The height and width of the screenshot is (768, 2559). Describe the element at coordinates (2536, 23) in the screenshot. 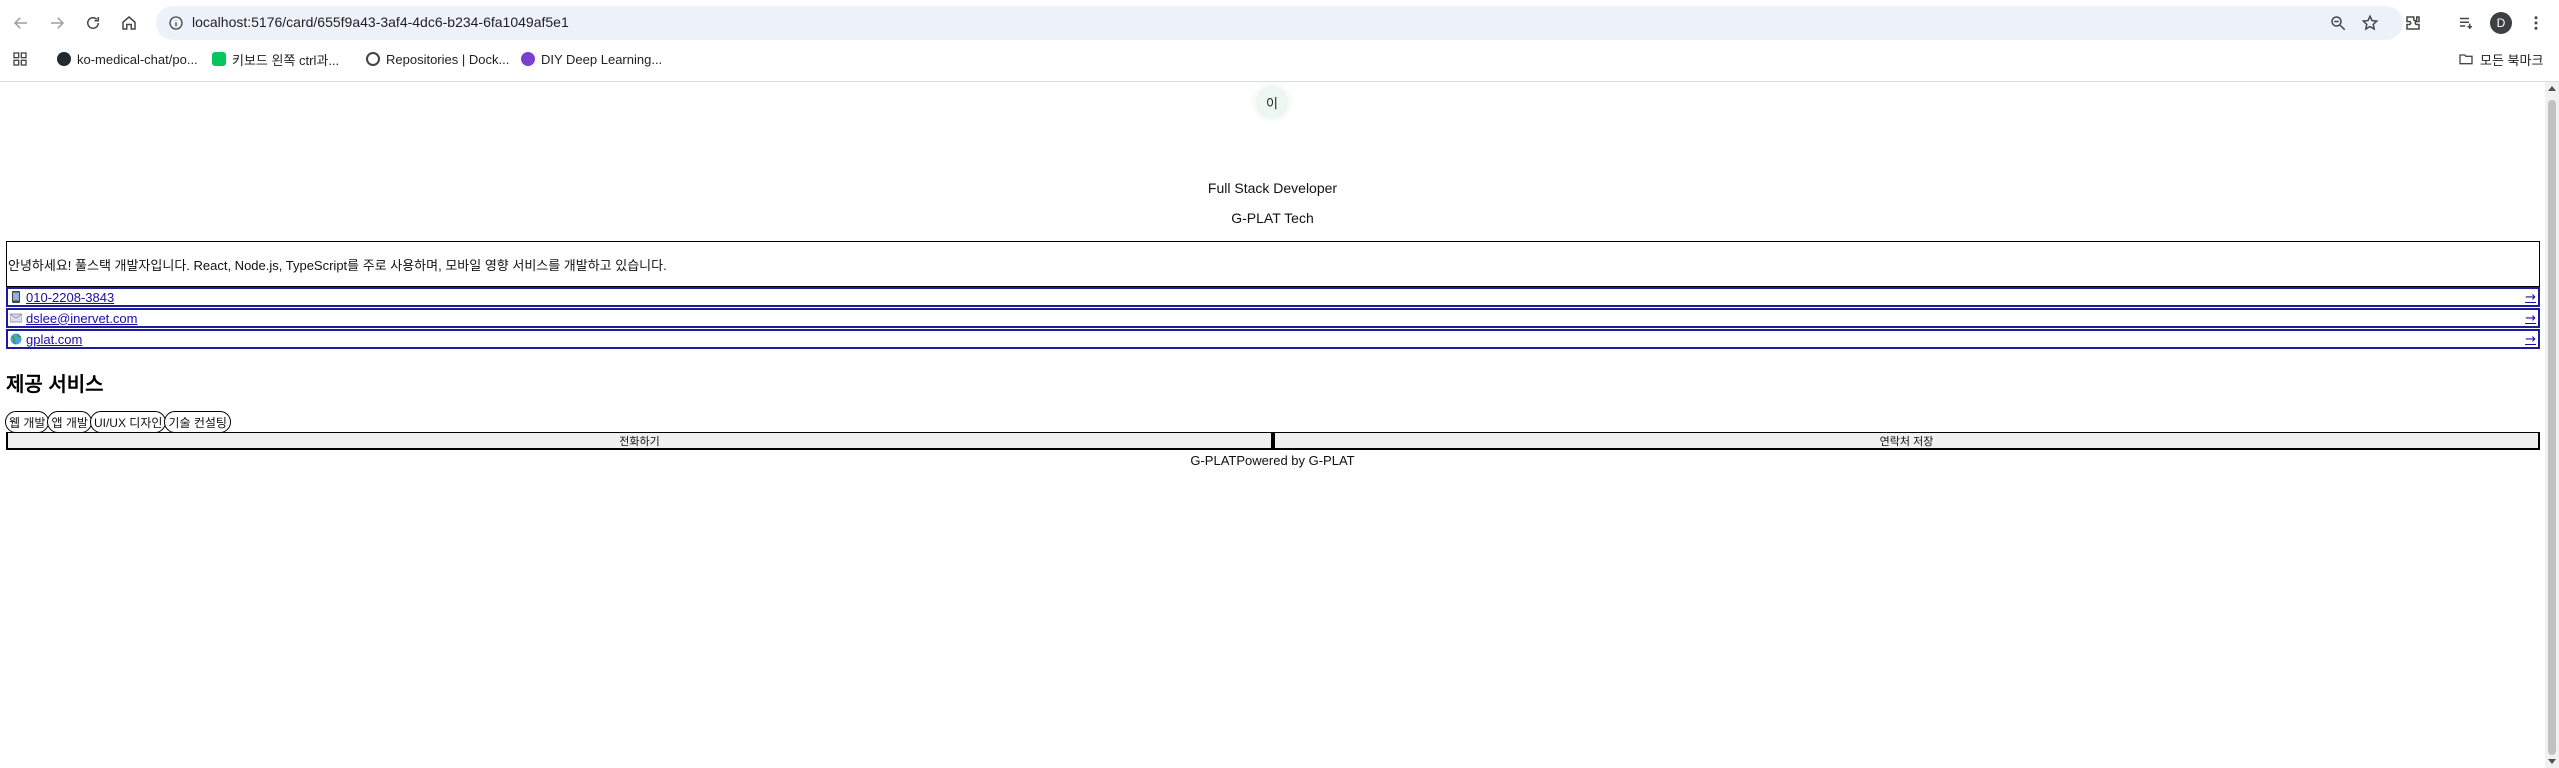

I see `kebab-menu-icon` at that location.